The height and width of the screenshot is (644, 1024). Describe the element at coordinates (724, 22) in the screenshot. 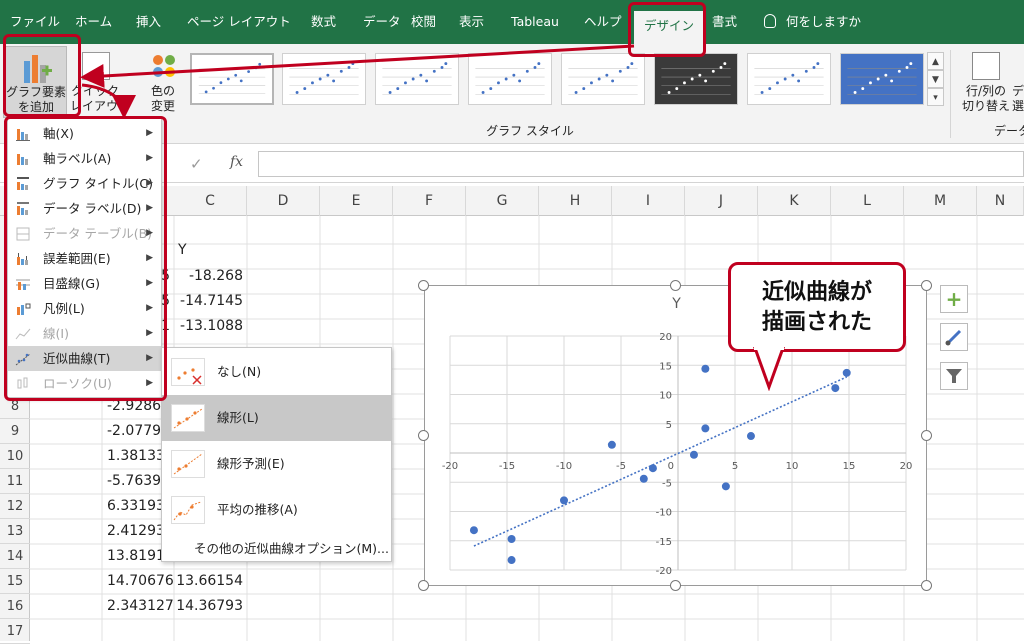

I see `tab-format: 書式` at that location.